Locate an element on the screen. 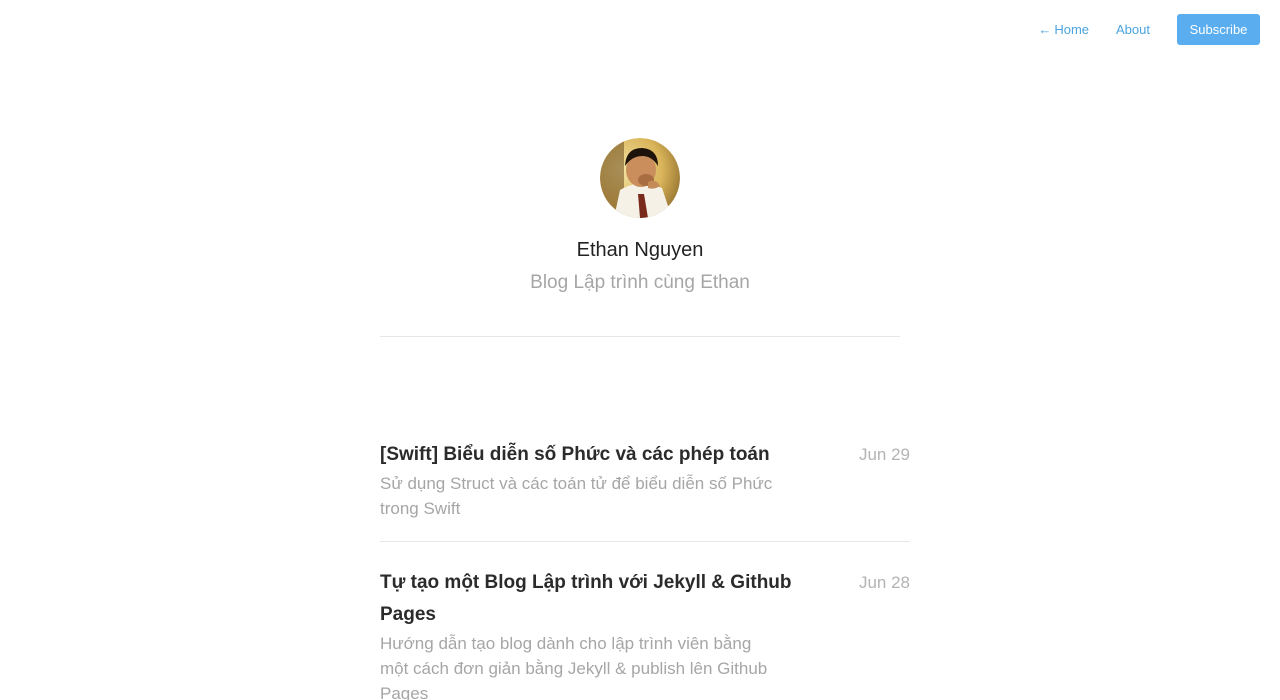  post-date: Jun 28 is located at coordinates (884, 582).